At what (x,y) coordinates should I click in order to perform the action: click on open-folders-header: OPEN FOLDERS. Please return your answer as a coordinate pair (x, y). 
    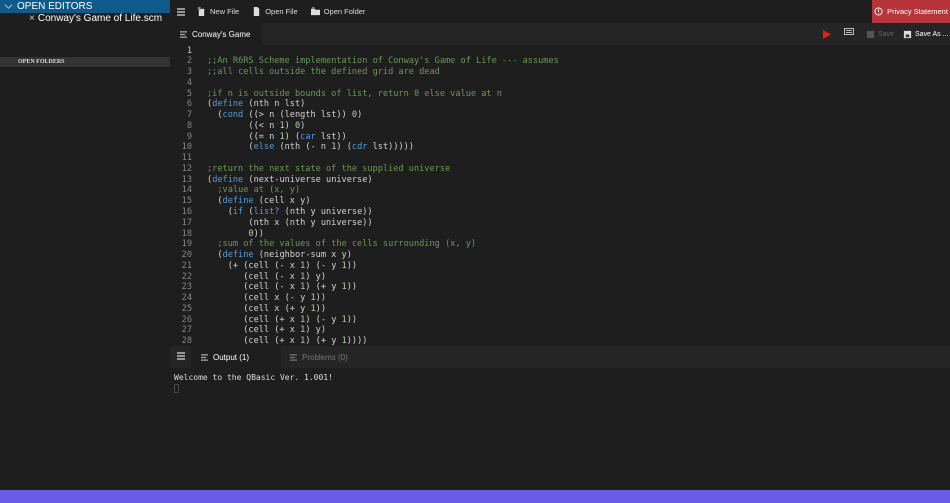
    Looking at the image, I should click on (85, 62).